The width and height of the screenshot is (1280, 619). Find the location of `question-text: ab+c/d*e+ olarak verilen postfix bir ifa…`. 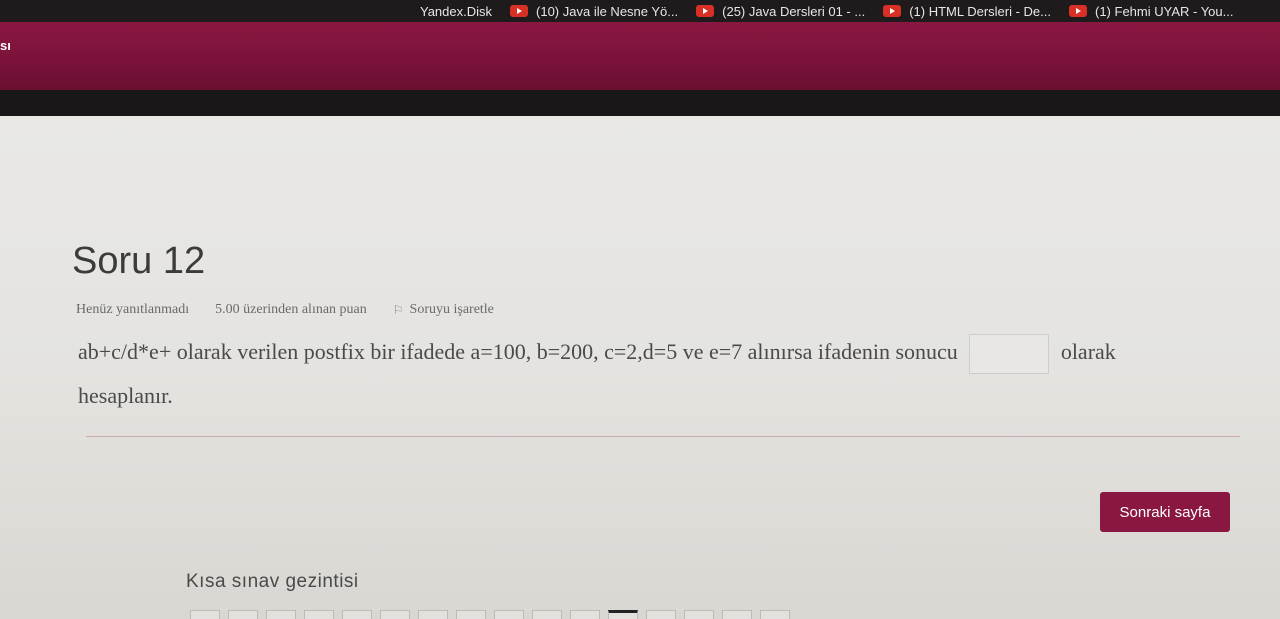

question-text: ab+c/d*e+ olarak verilen postfix bir ifa… is located at coordinates (643, 374).